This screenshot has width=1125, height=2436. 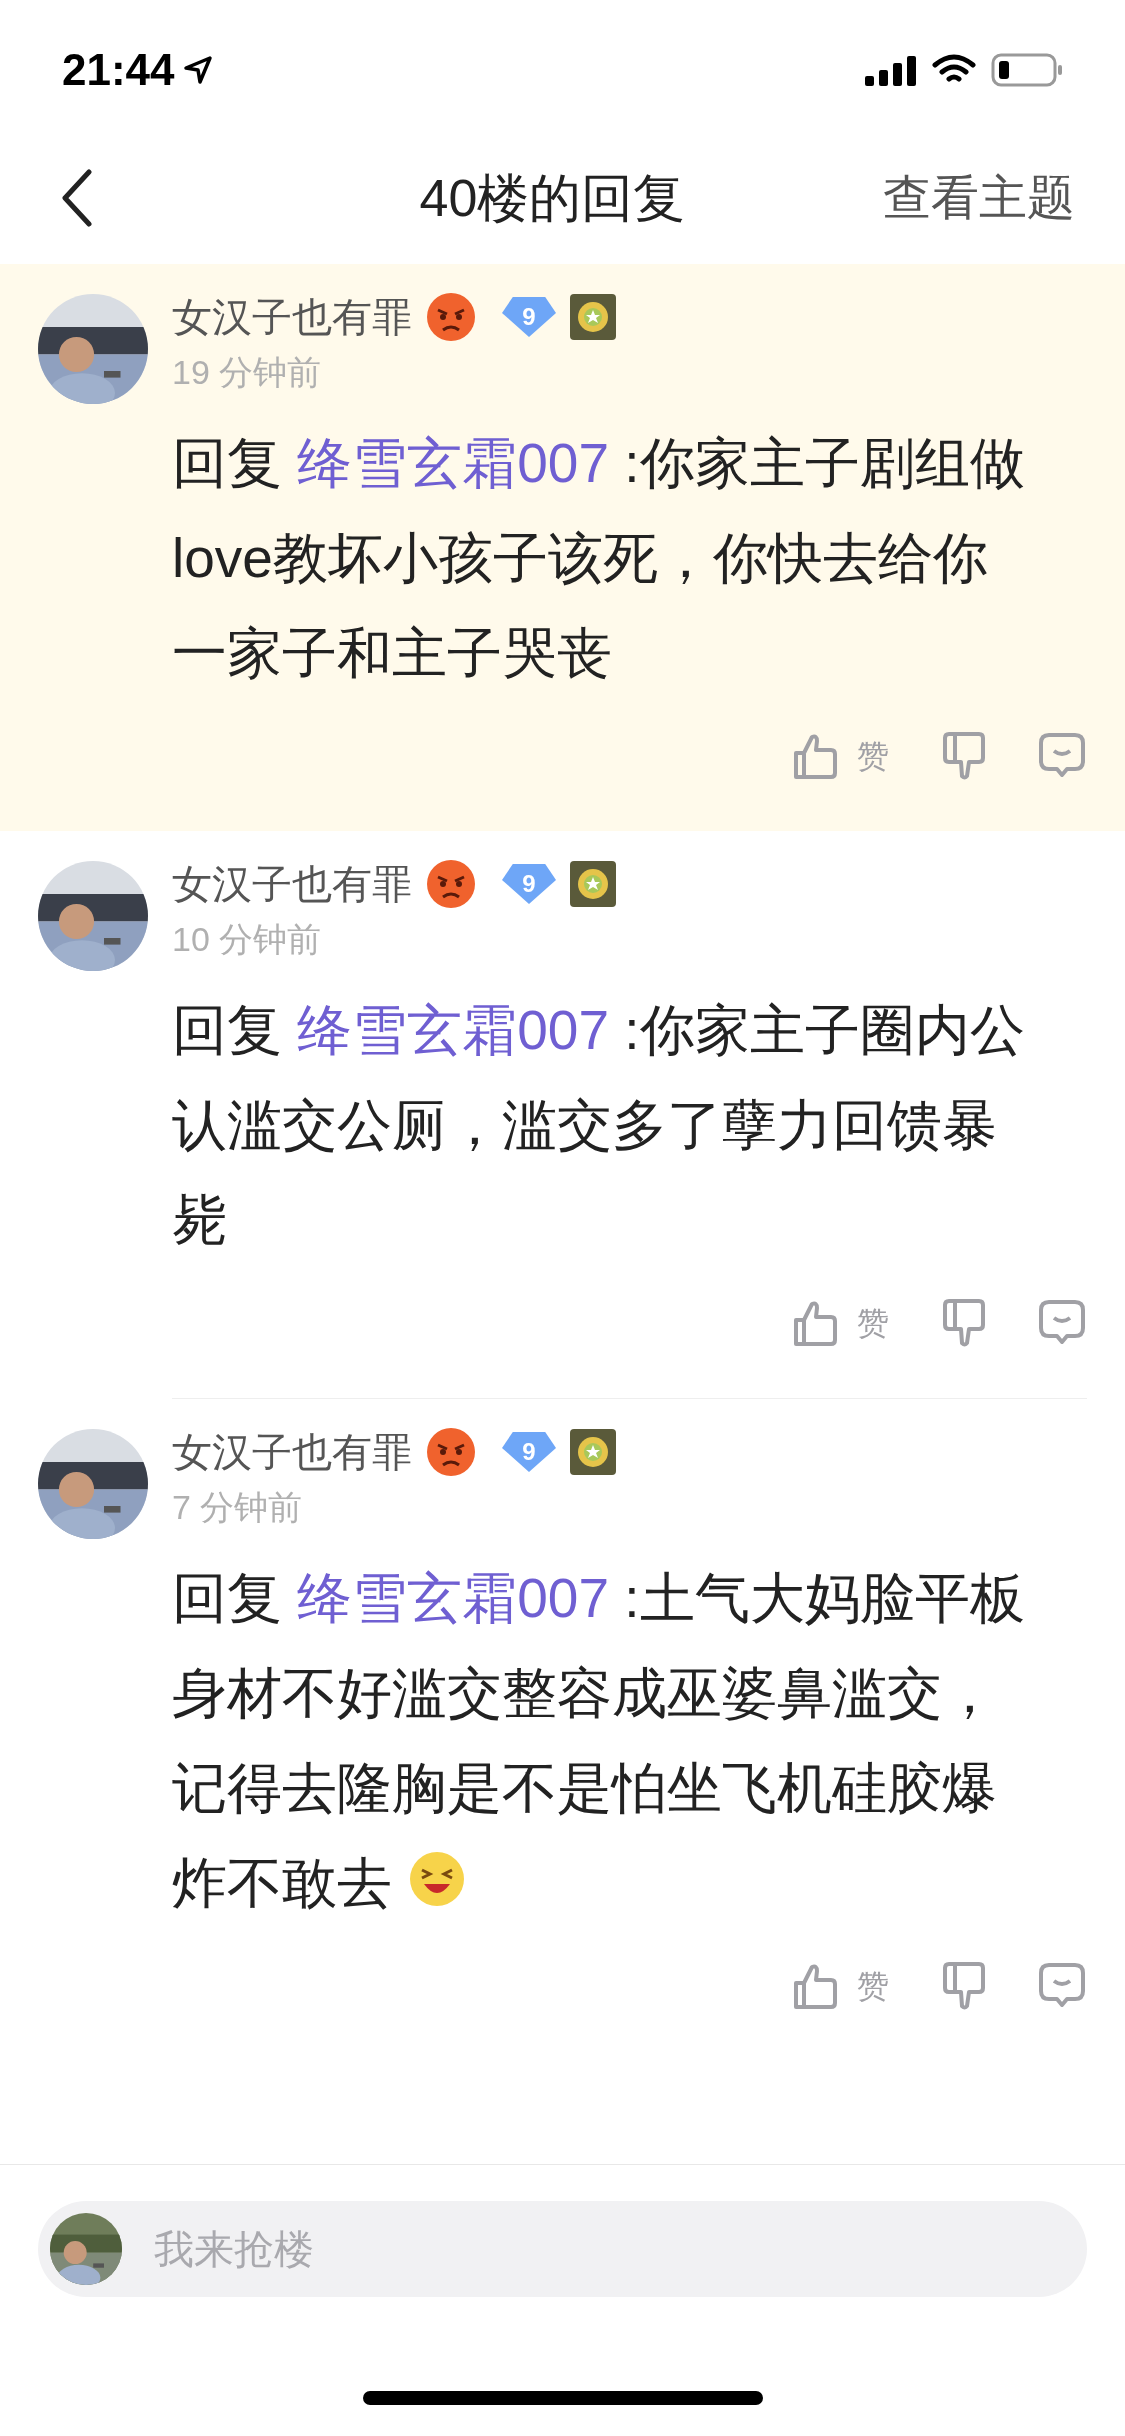 I want to click on input-placeholder: 我来抢楼, so click(x=234, y=2249).